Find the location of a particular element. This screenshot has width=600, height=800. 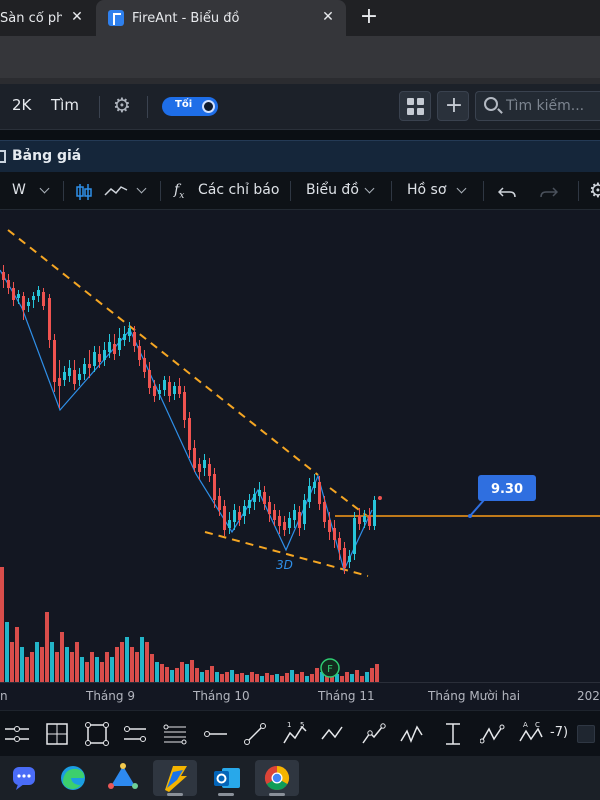

fx-icon: fx is located at coordinates (179, 191).